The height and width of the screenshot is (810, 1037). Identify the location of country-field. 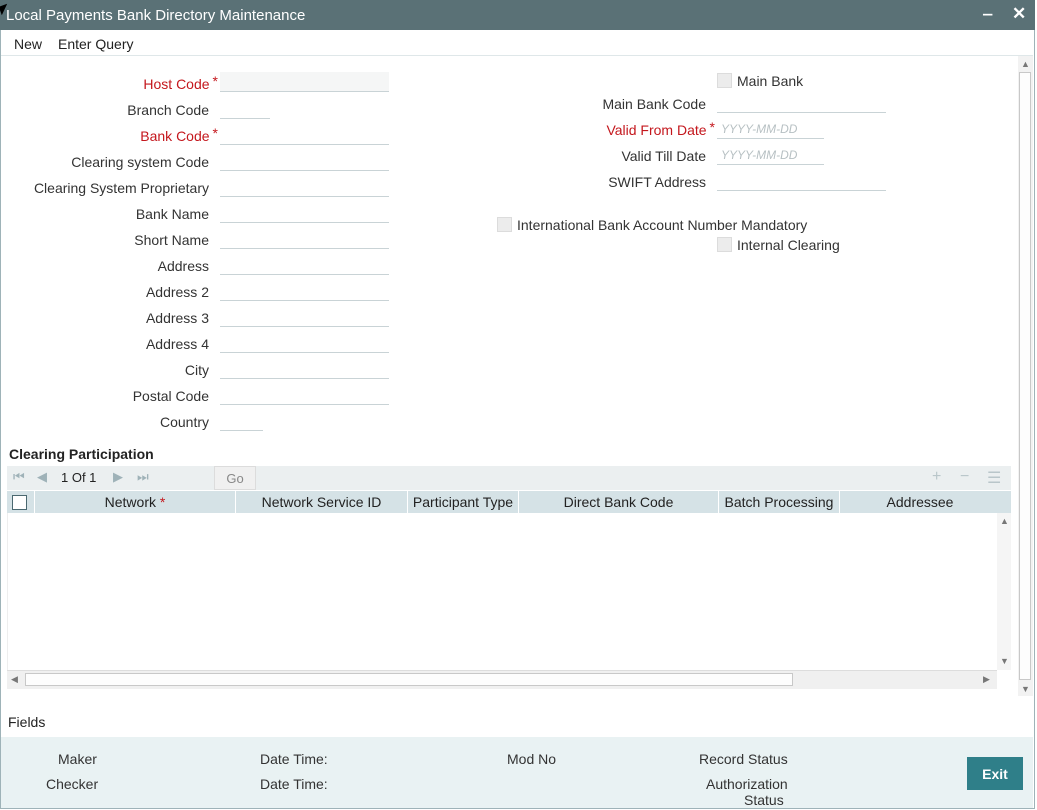
(241, 421).